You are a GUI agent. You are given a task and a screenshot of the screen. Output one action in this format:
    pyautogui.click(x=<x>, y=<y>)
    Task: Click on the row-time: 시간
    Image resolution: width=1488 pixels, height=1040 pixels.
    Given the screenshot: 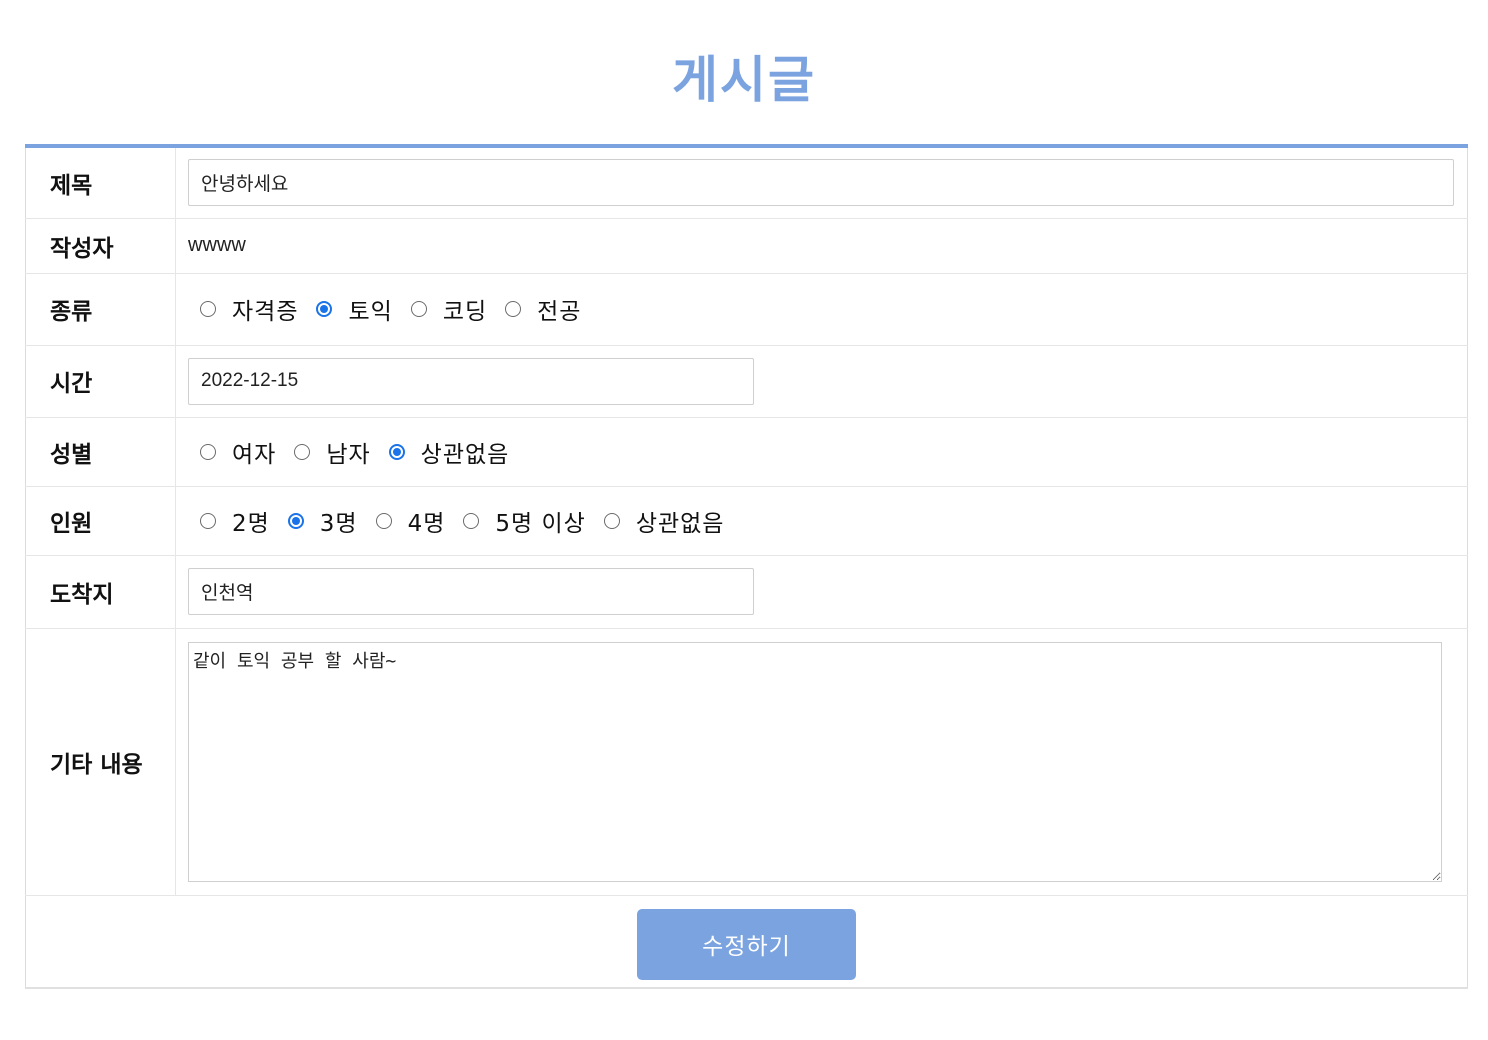 What is the action you would take?
    pyautogui.click(x=746, y=381)
    